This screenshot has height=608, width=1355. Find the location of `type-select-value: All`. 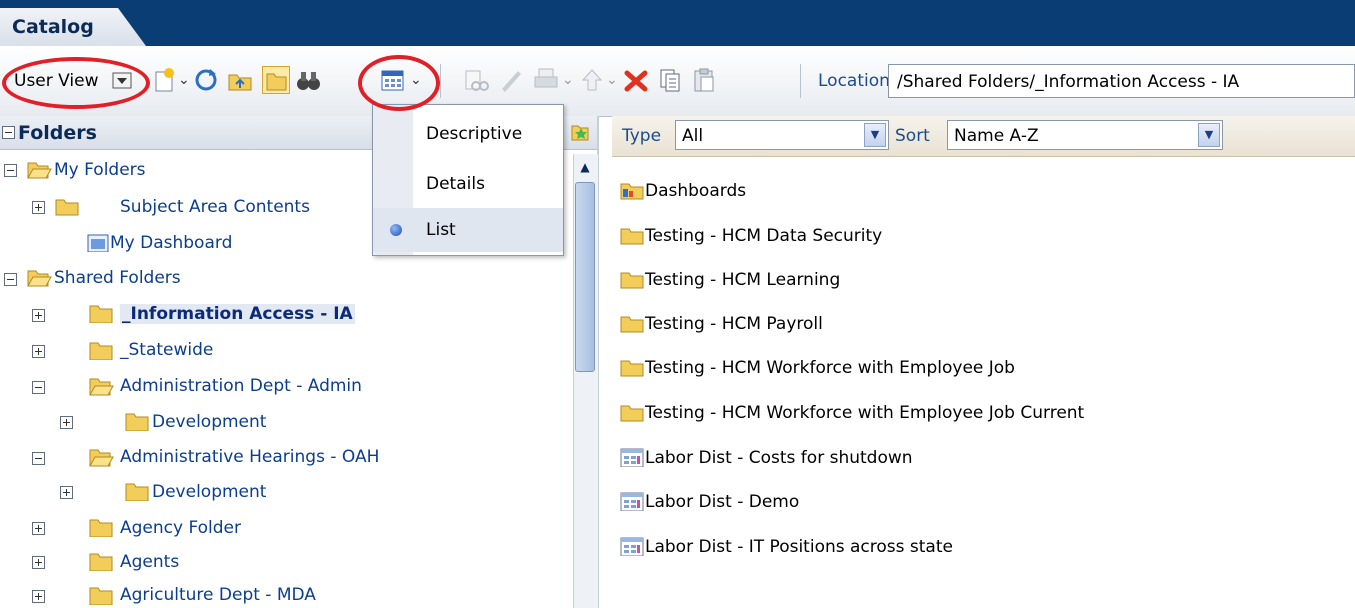

type-select-value: All is located at coordinates (693, 136).